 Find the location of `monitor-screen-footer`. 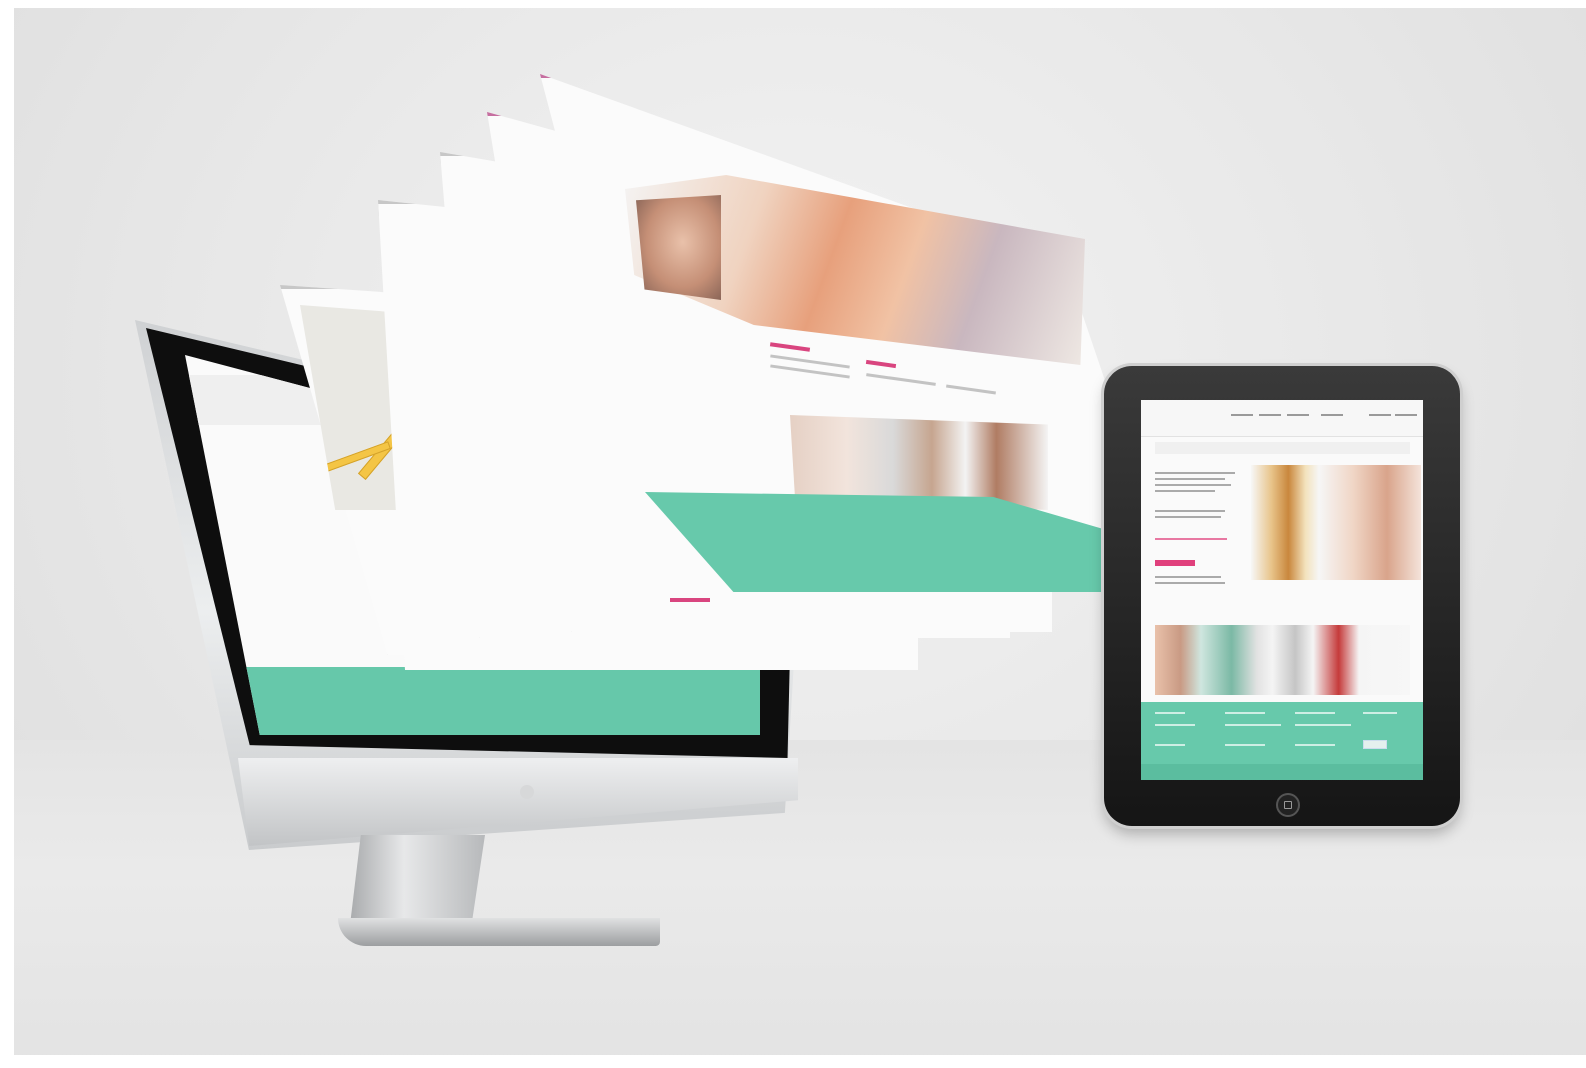

monitor-screen-footer is located at coordinates (472, 701).